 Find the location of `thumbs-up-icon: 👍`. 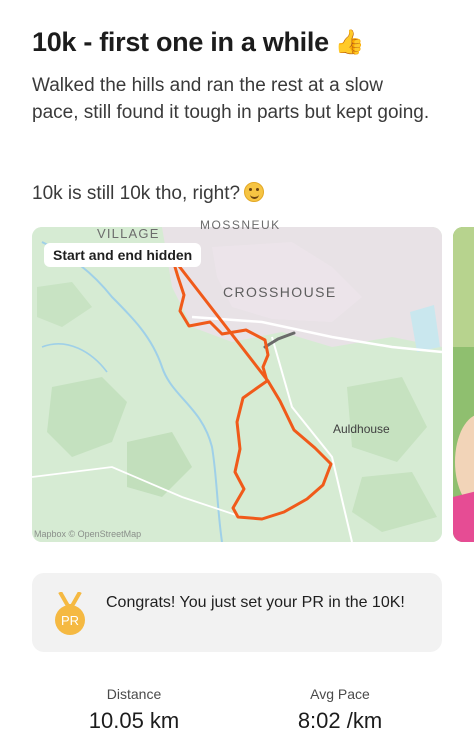

thumbs-up-icon: 👍 is located at coordinates (349, 42).